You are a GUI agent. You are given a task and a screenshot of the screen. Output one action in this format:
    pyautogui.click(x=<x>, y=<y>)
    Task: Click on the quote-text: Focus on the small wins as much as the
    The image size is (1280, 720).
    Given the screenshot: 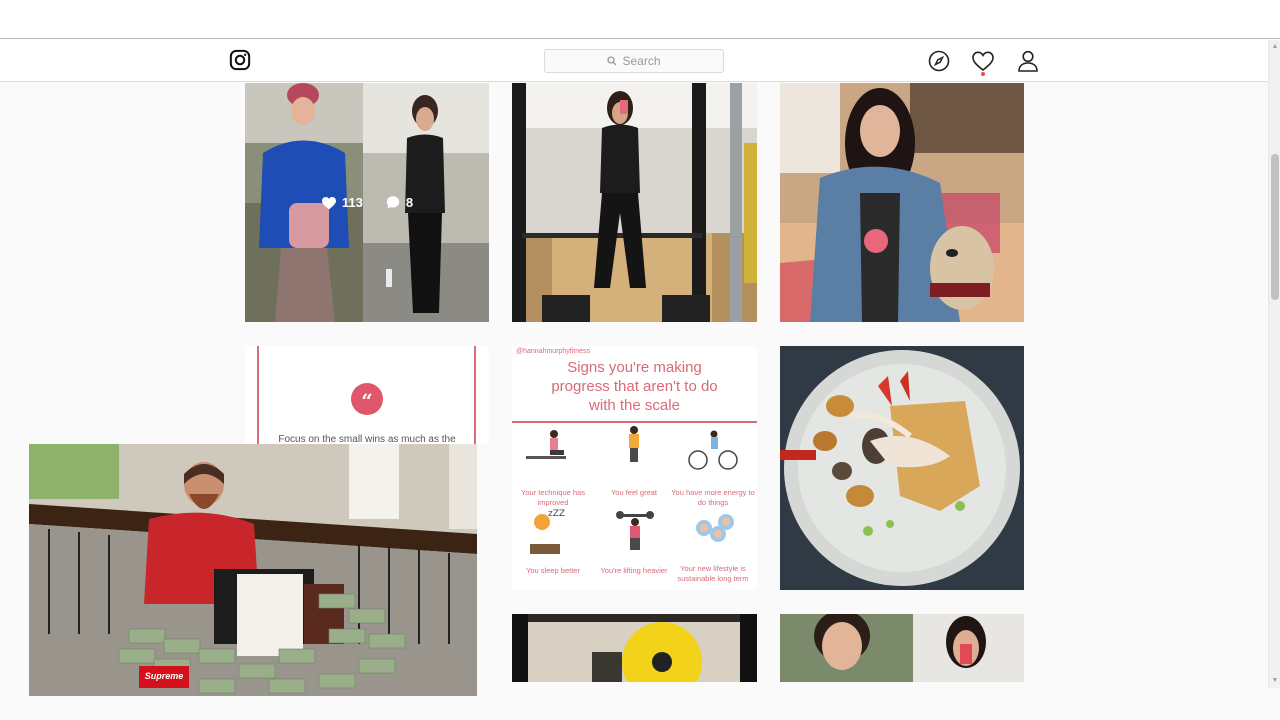 What is the action you would take?
    pyautogui.click(x=367, y=439)
    